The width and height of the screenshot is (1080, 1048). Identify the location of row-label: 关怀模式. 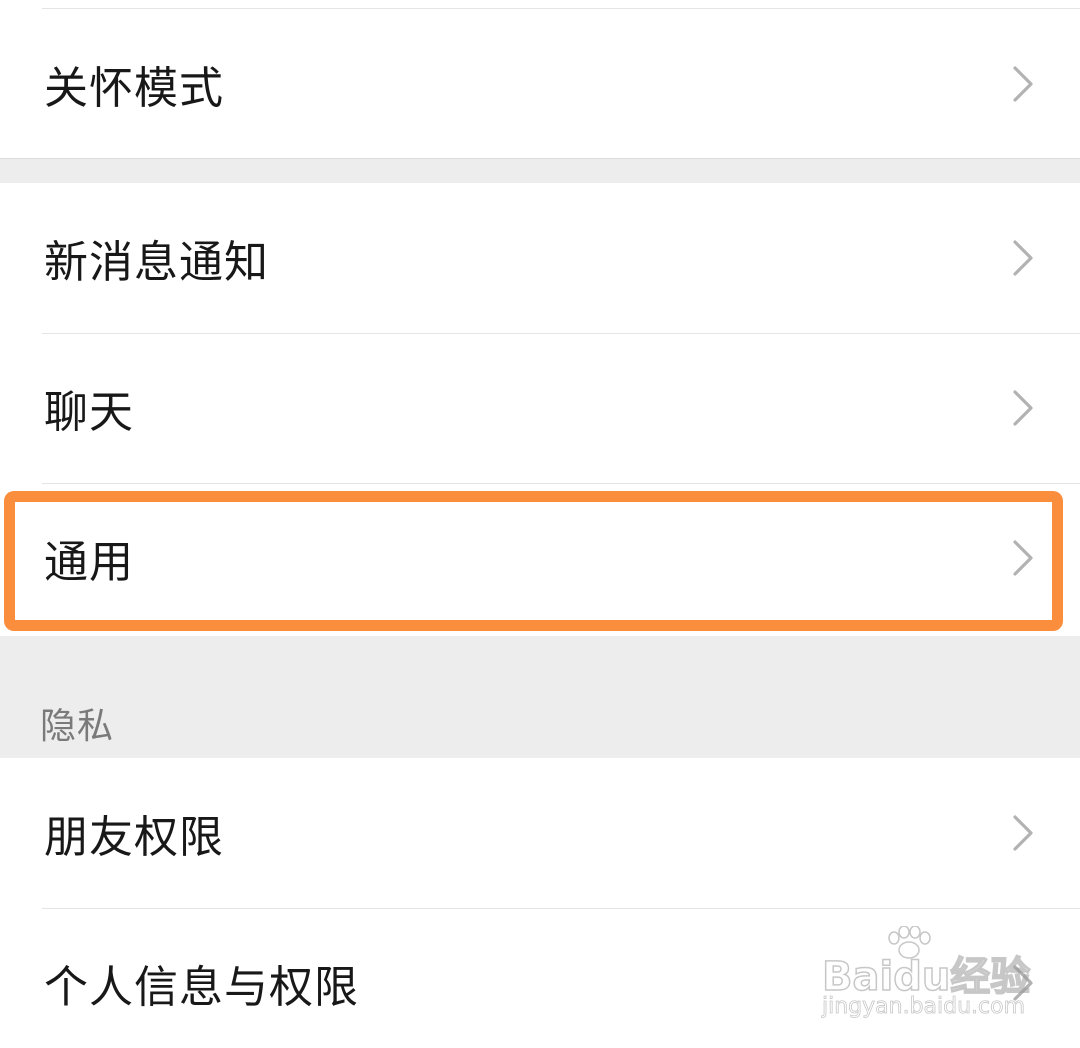
(134, 88).